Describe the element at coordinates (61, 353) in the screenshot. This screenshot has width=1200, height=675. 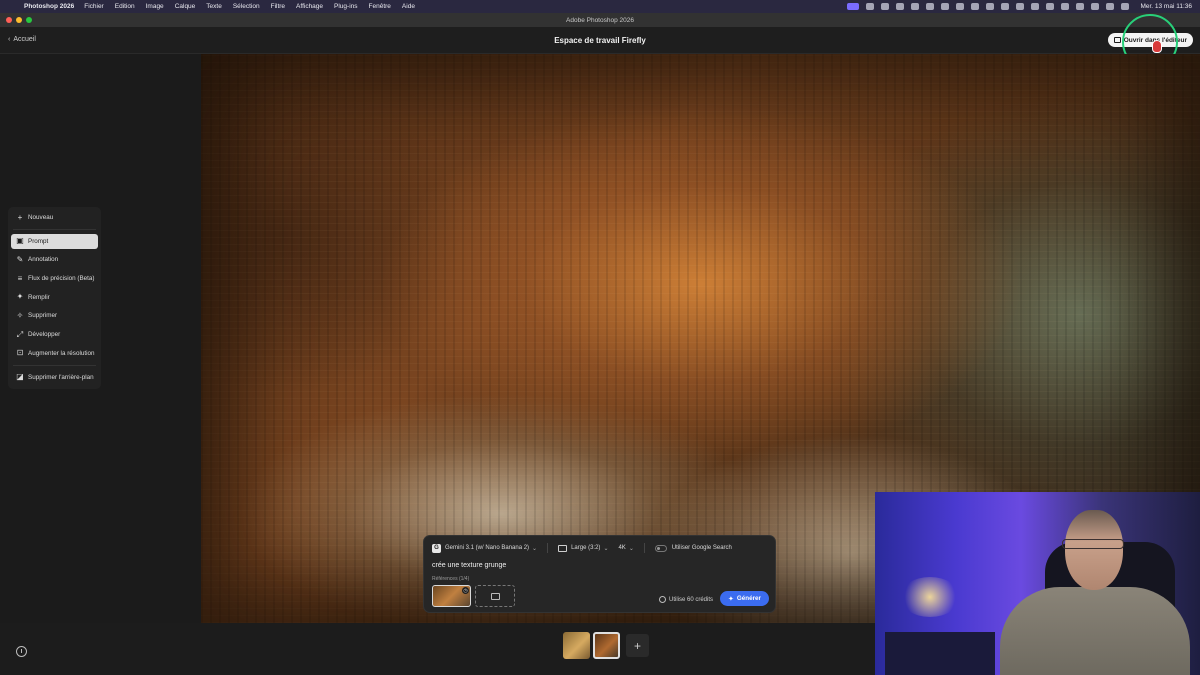
I see `tool-label: Augmenter la résolution` at that location.